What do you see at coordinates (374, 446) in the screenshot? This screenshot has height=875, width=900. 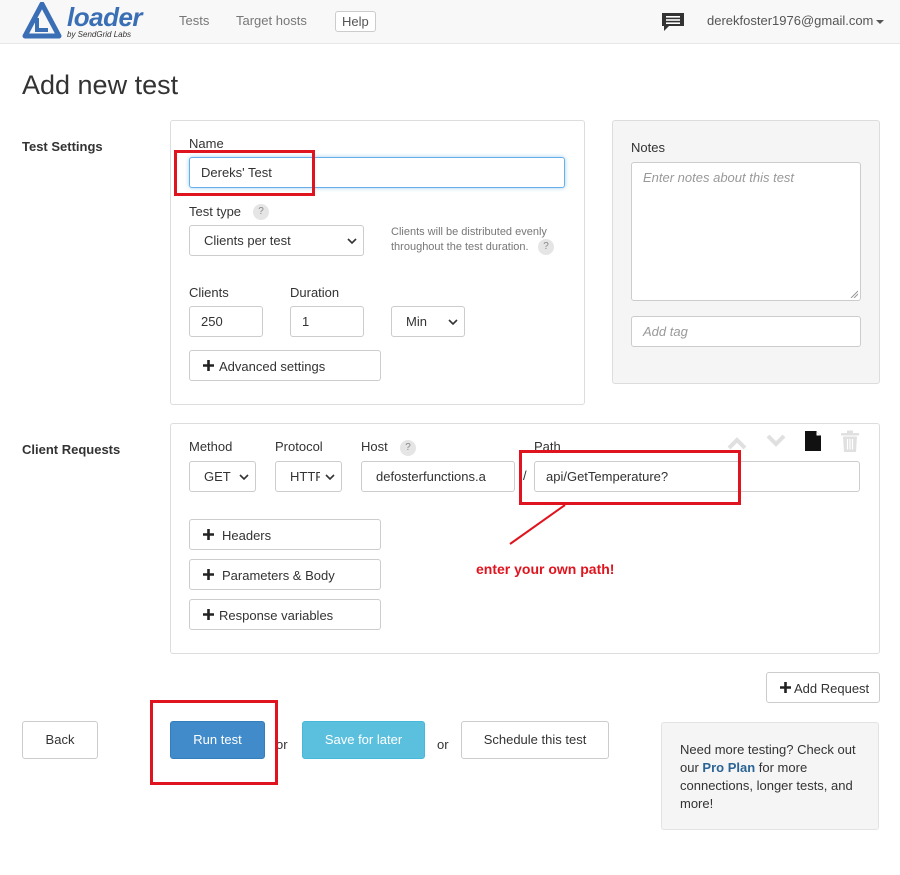 I see `host-label: Host` at bounding box center [374, 446].